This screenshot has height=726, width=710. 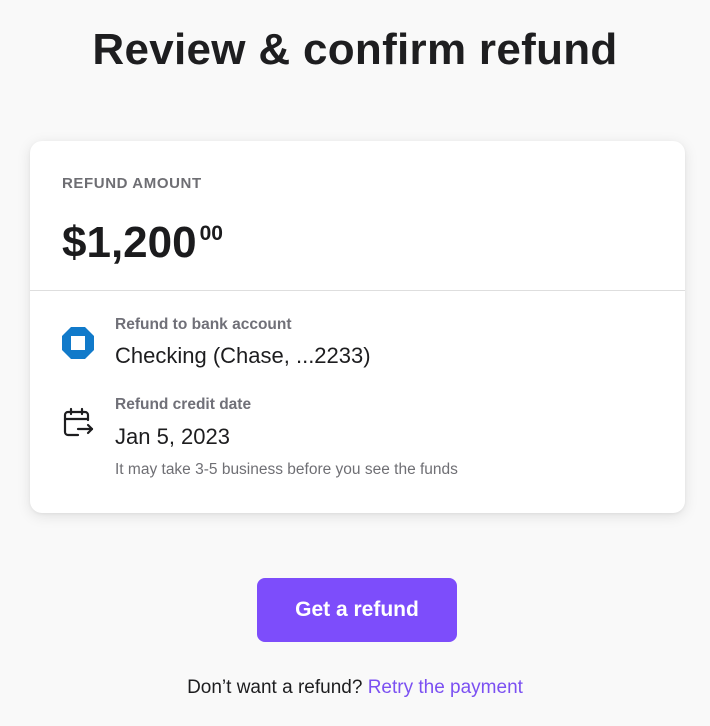 What do you see at coordinates (445, 687) in the screenshot?
I see `retry-payment-link: Retry the payment` at bounding box center [445, 687].